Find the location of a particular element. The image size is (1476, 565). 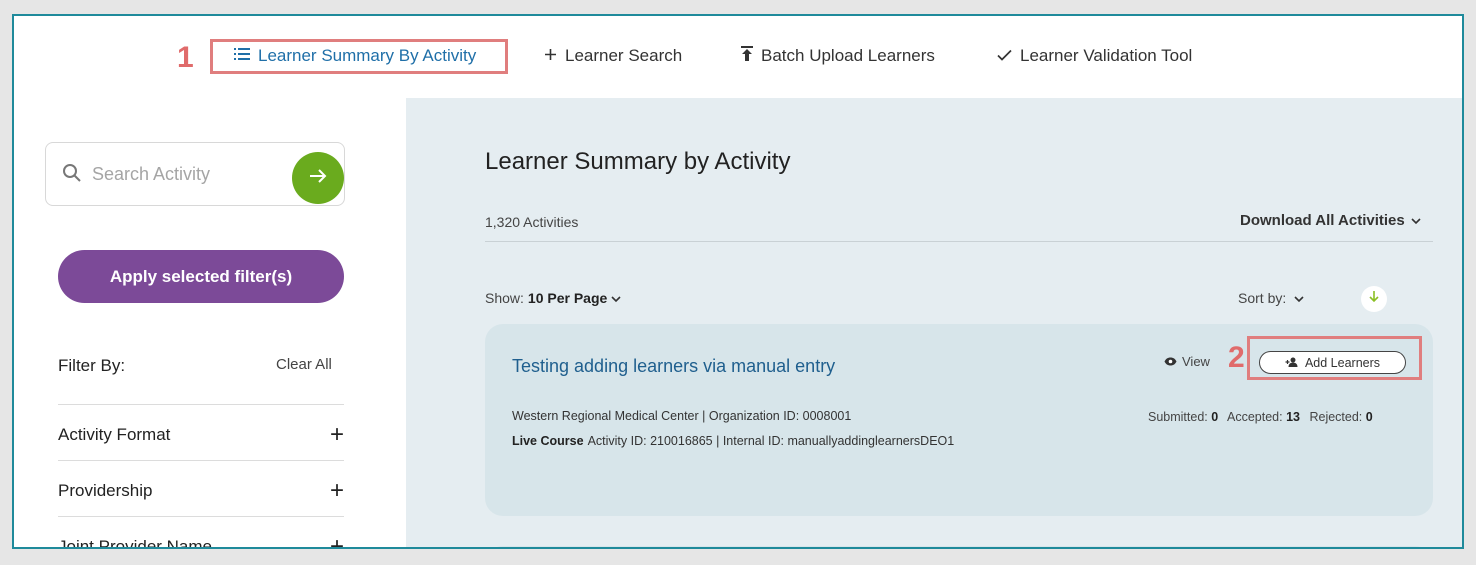

learner-stats: Submitted: 0 Accepted: 13 Rejected: 0 is located at coordinates (1263, 417).